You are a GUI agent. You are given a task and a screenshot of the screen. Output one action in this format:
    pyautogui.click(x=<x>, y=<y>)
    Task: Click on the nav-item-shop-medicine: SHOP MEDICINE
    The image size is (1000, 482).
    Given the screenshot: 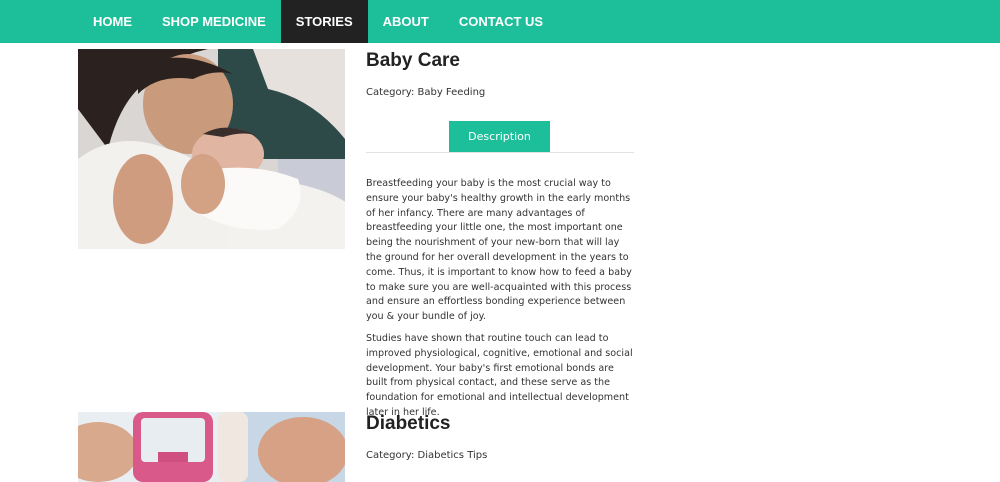 What is the action you would take?
    pyautogui.click(x=214, y=21)
    